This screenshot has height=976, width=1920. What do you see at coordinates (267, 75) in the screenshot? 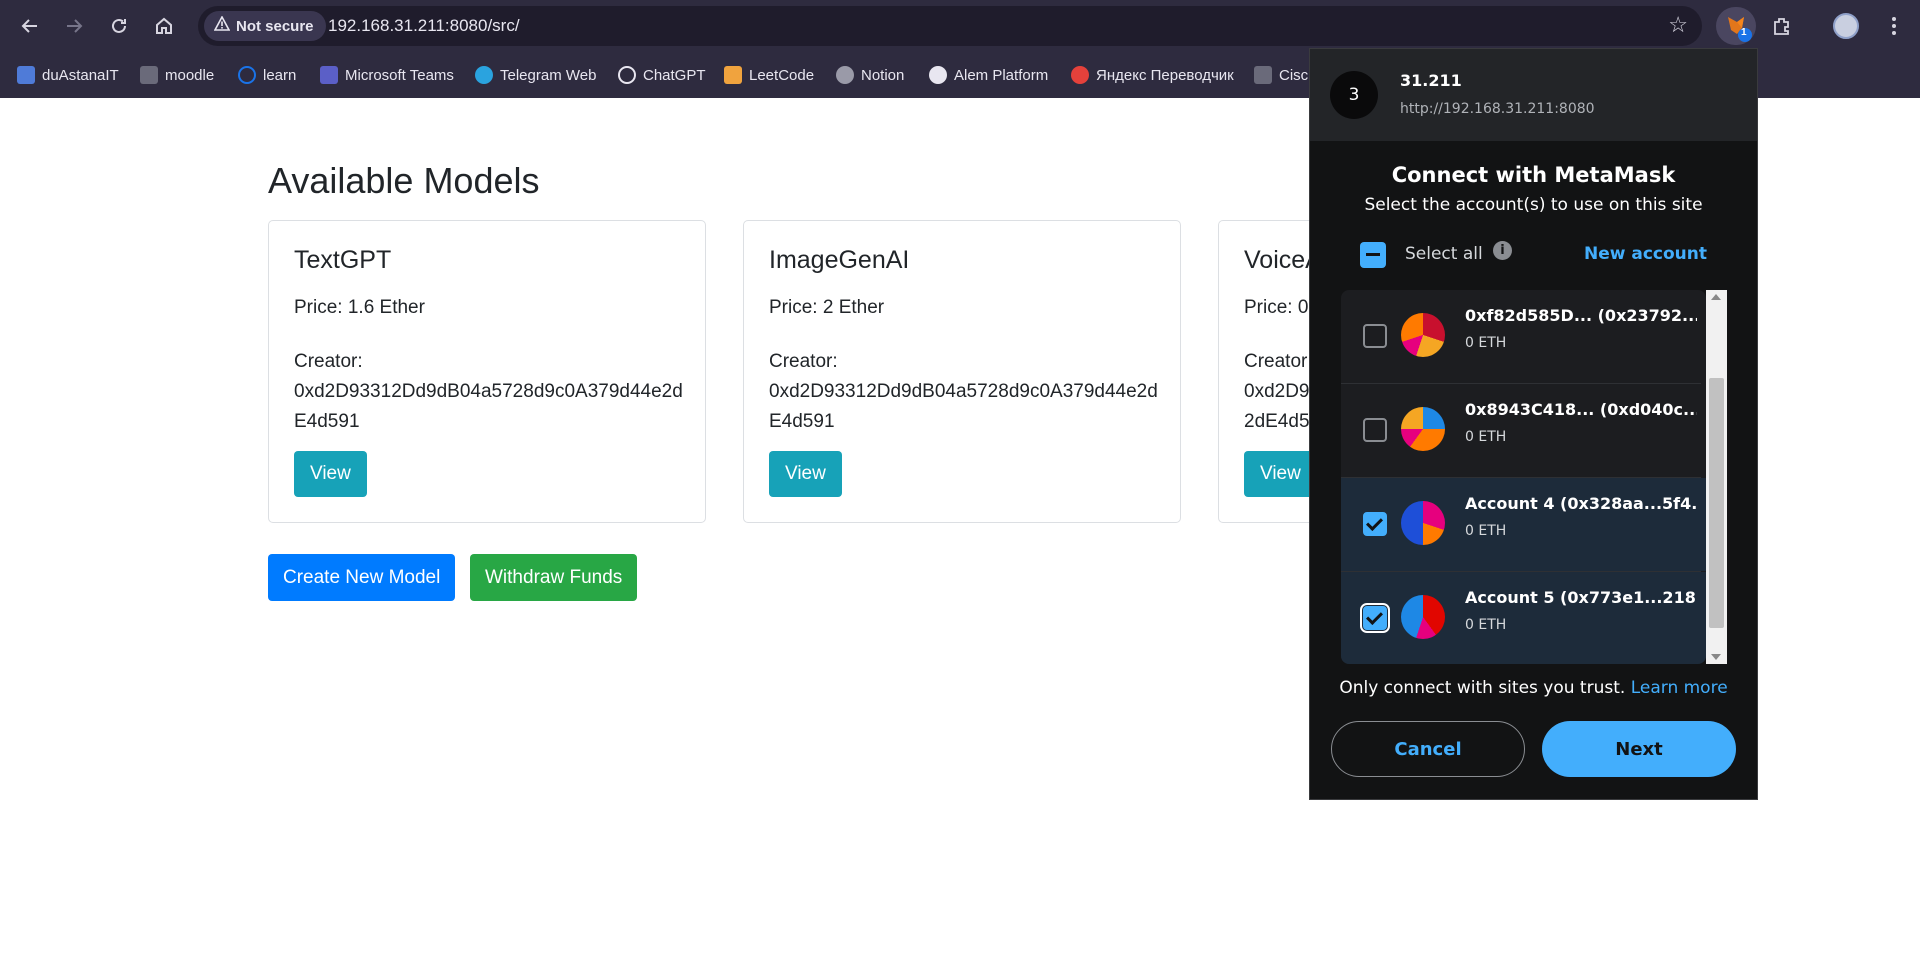
I see `bookmark-learn: learn` at bounding box center [267, 75].